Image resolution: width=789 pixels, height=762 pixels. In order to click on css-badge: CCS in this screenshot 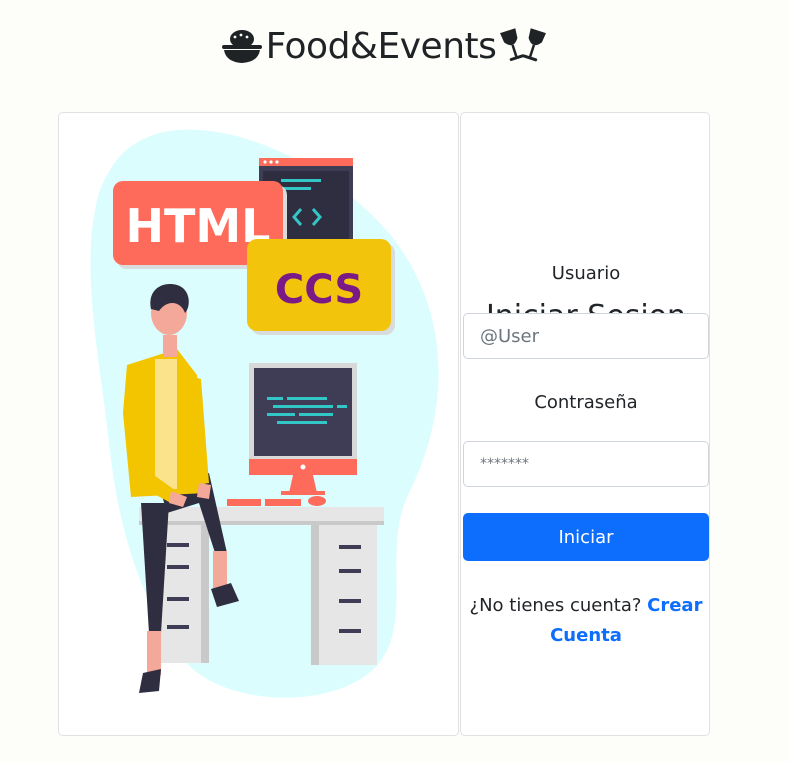, I will do `click(321, 287)`.